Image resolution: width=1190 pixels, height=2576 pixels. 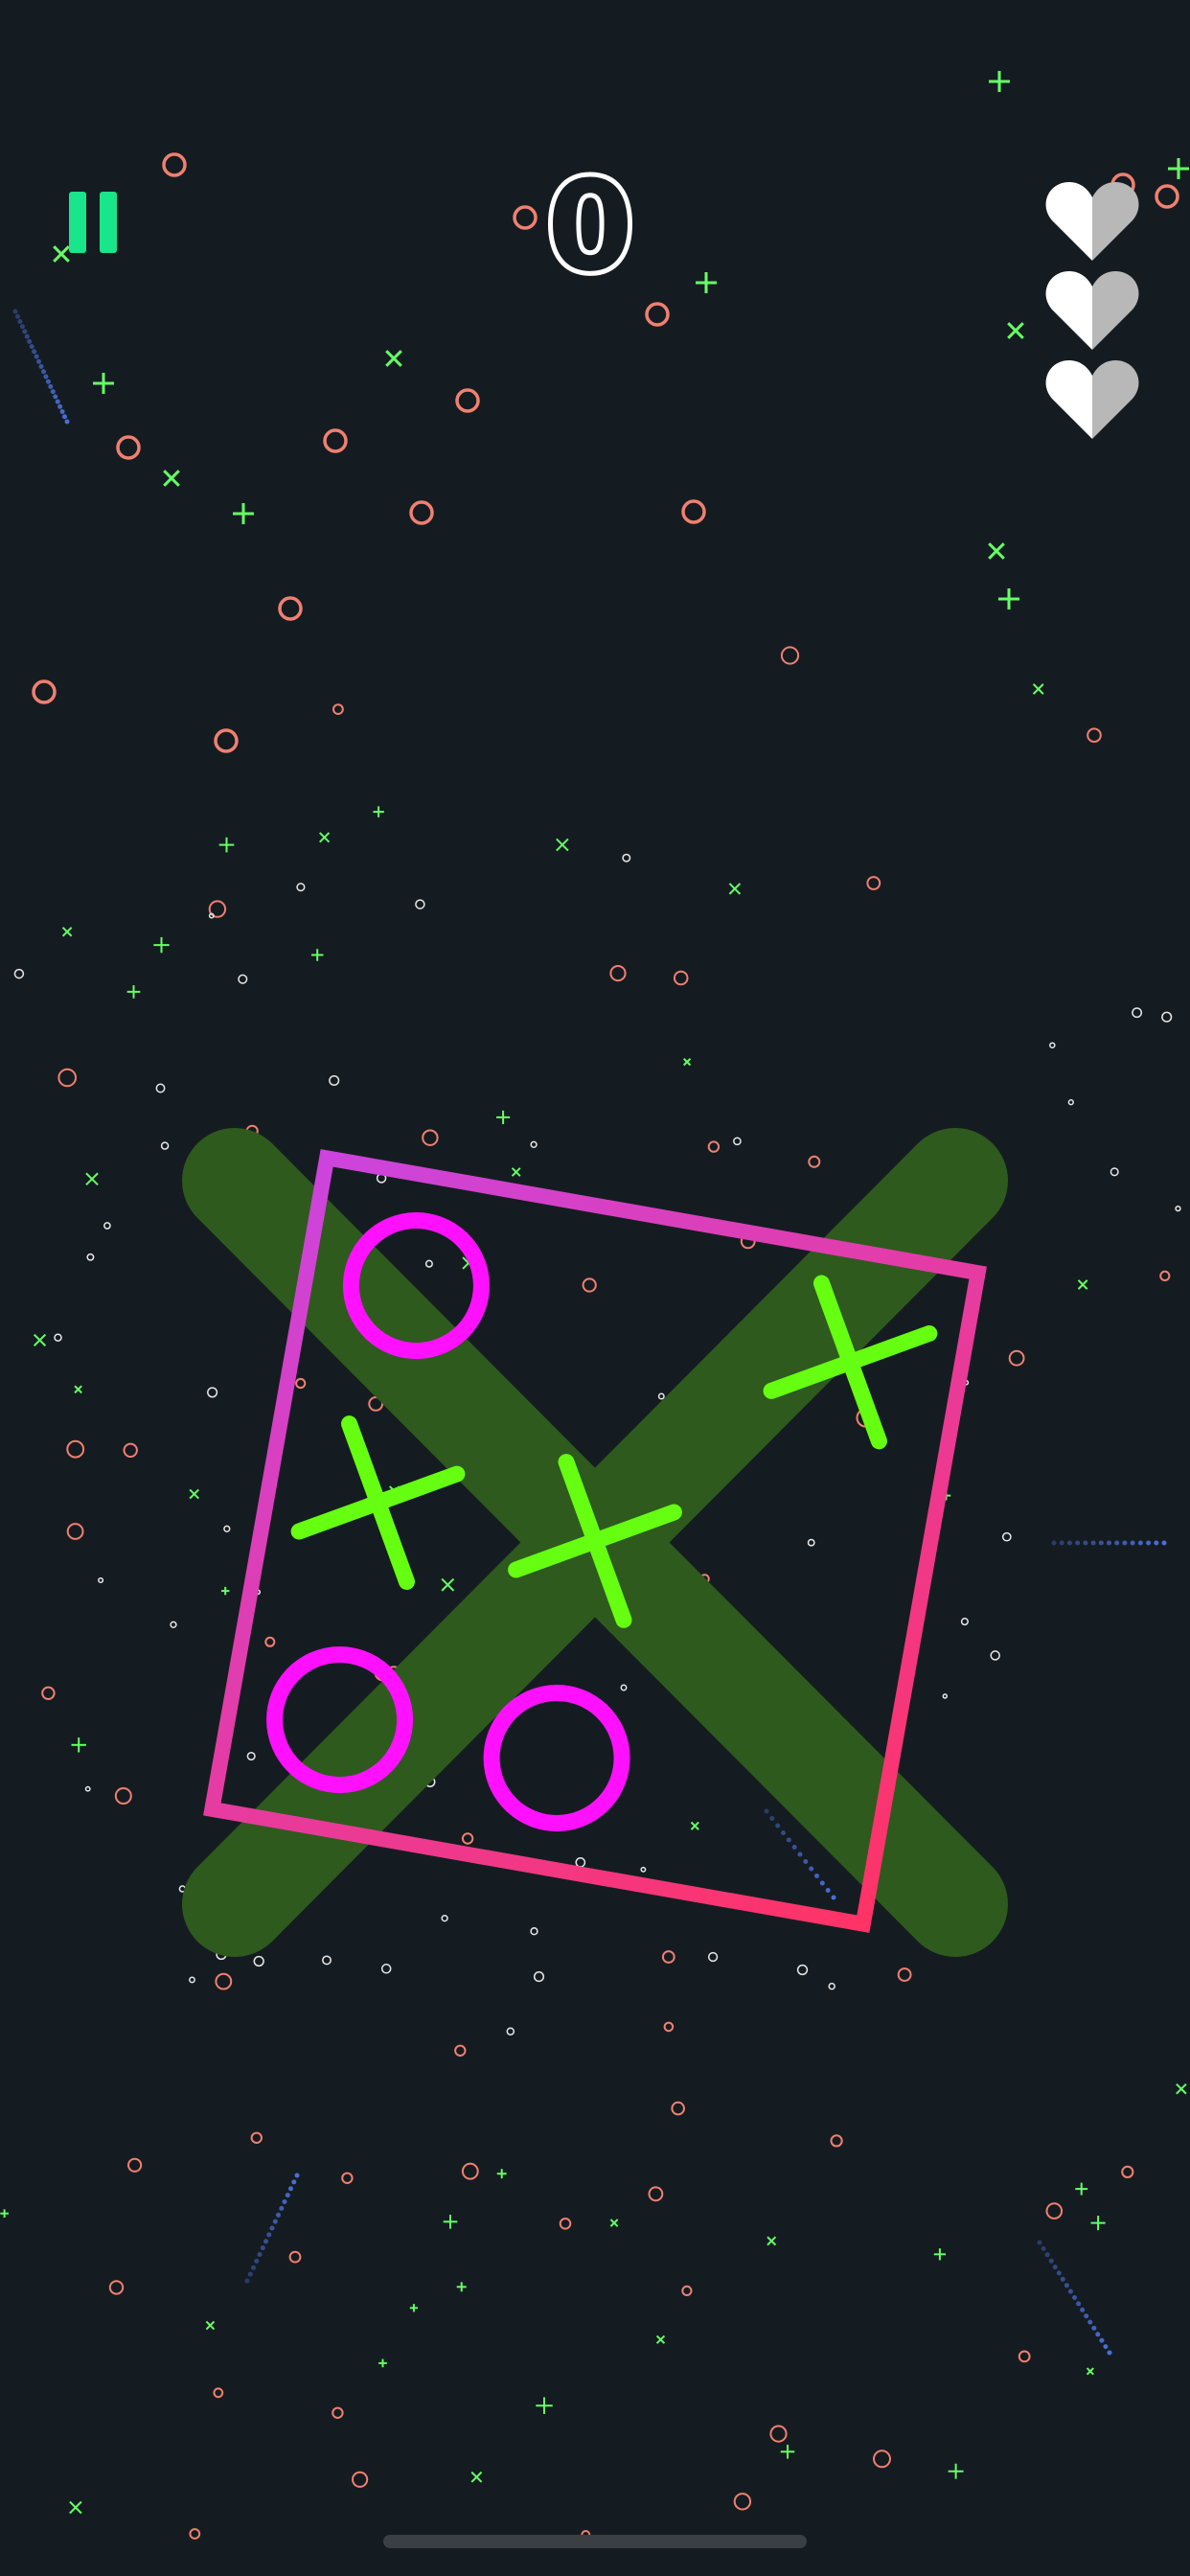 What do you see at coordinates (851, 1362) in the screenshot?
I see `board-cell-r1-c3` at bounding box center [851, 1362].